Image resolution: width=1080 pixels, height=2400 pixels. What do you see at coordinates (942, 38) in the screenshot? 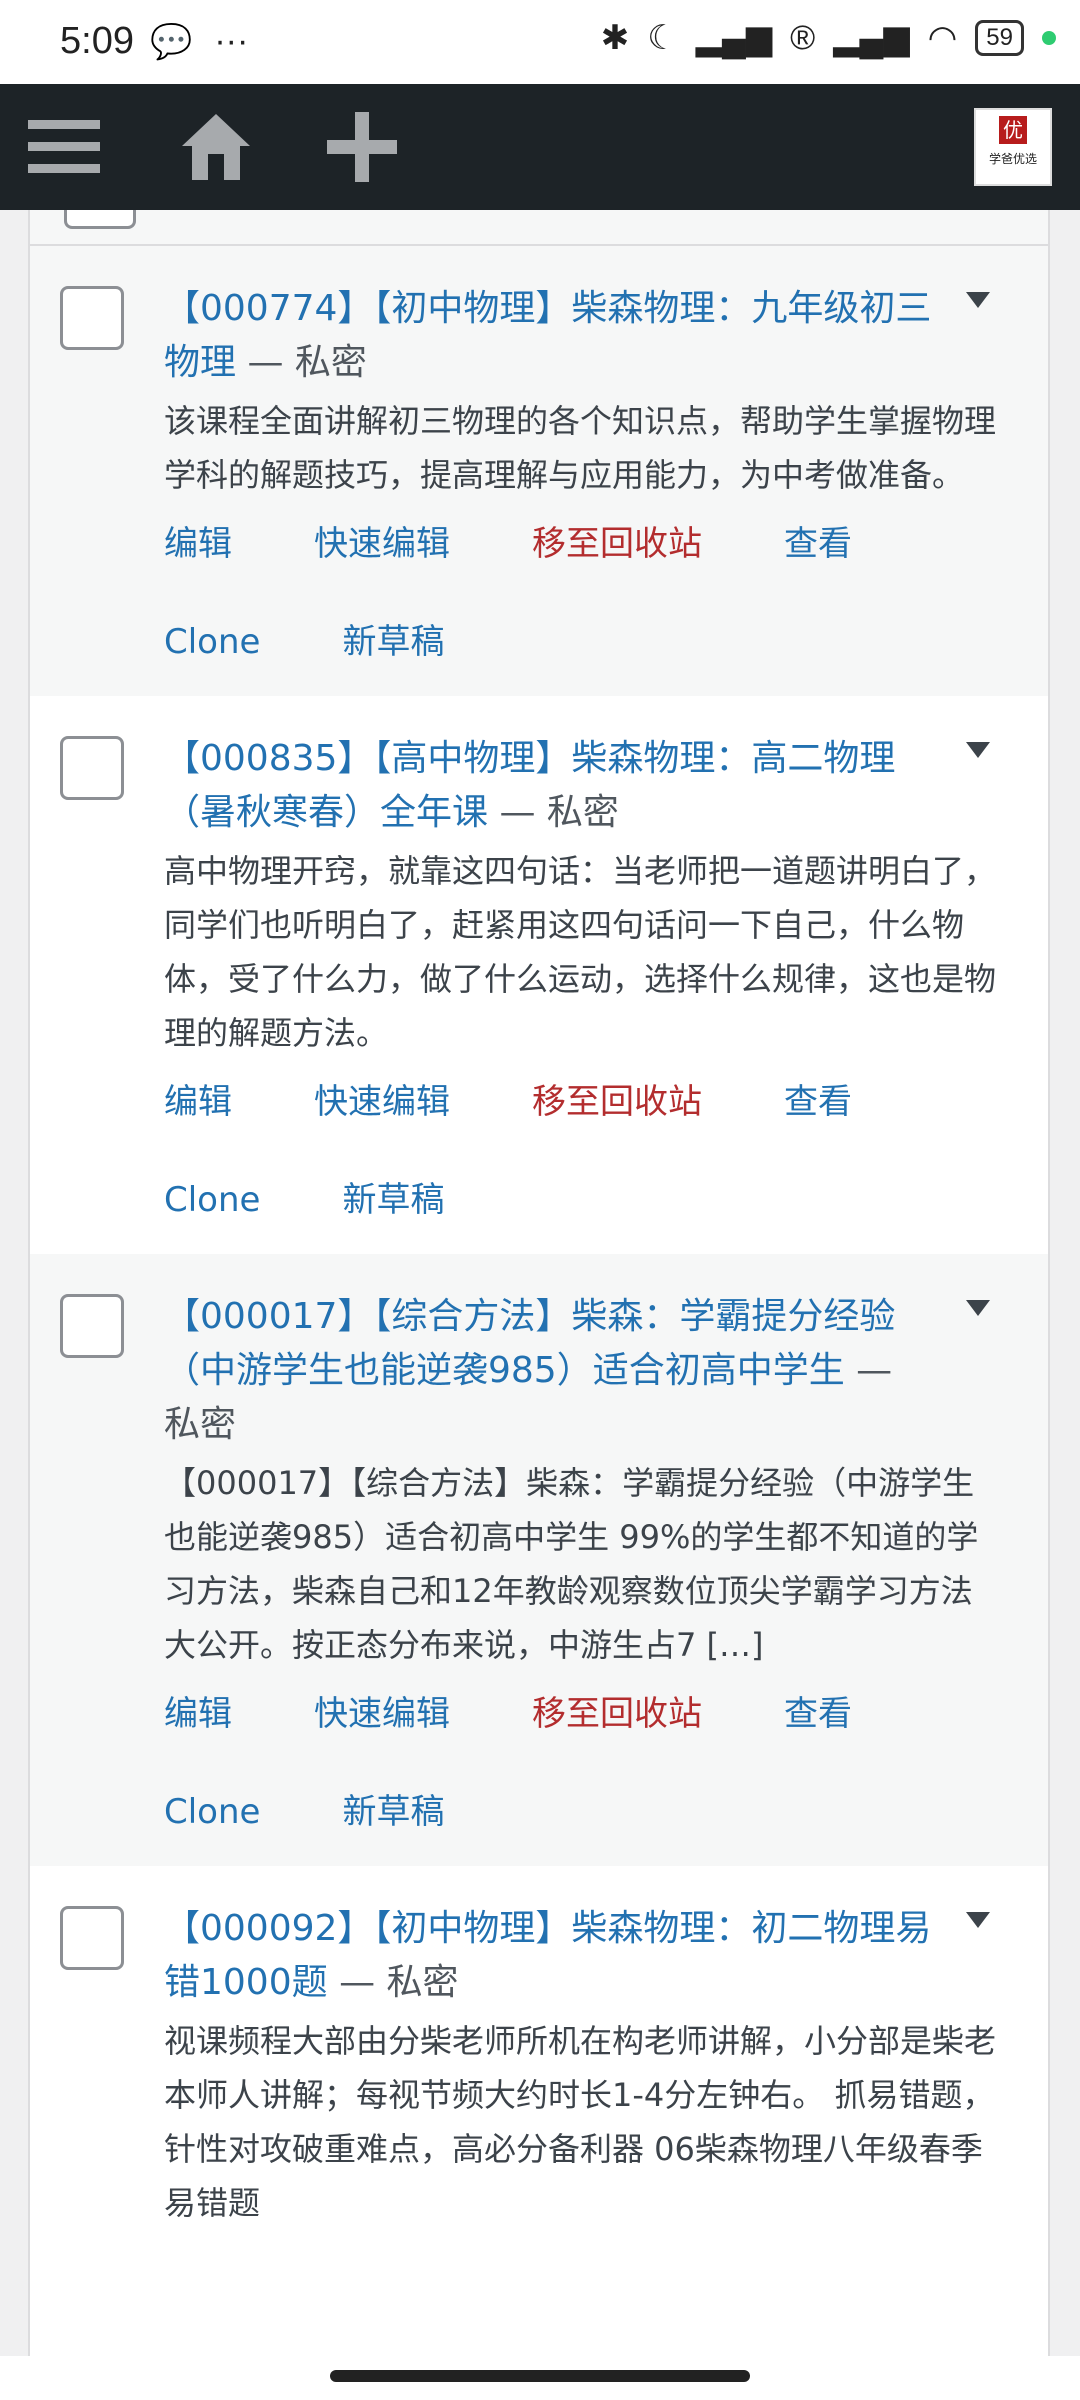
I see `wifi-icon: ◠` at bounding box center [942, 38].